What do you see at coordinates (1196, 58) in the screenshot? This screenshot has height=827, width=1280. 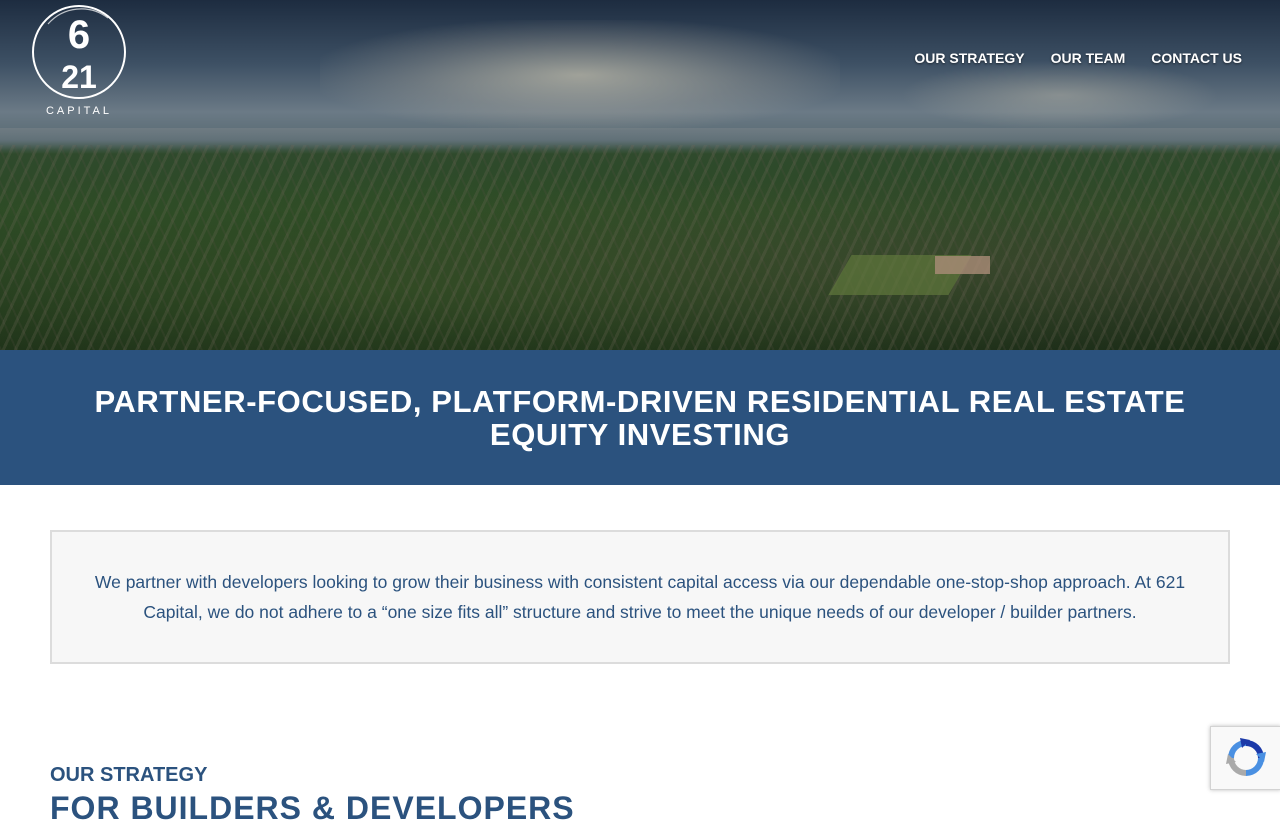 I see `nav-link-contact-us: CONTACT US` at bounding box center [1196, 58].